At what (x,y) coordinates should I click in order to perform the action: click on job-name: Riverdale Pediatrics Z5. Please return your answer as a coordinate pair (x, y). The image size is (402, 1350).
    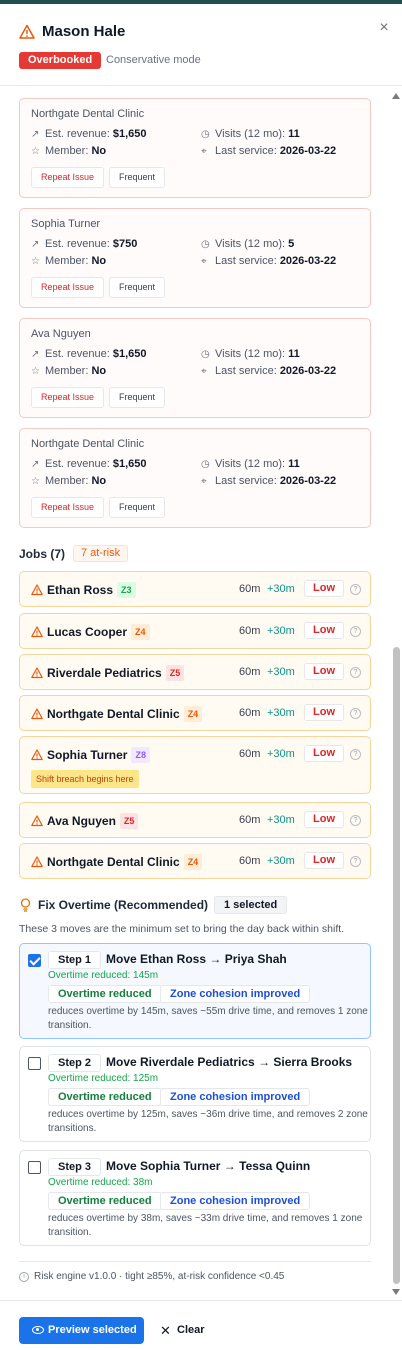
    Looking at the image, I should click on (116, 673).